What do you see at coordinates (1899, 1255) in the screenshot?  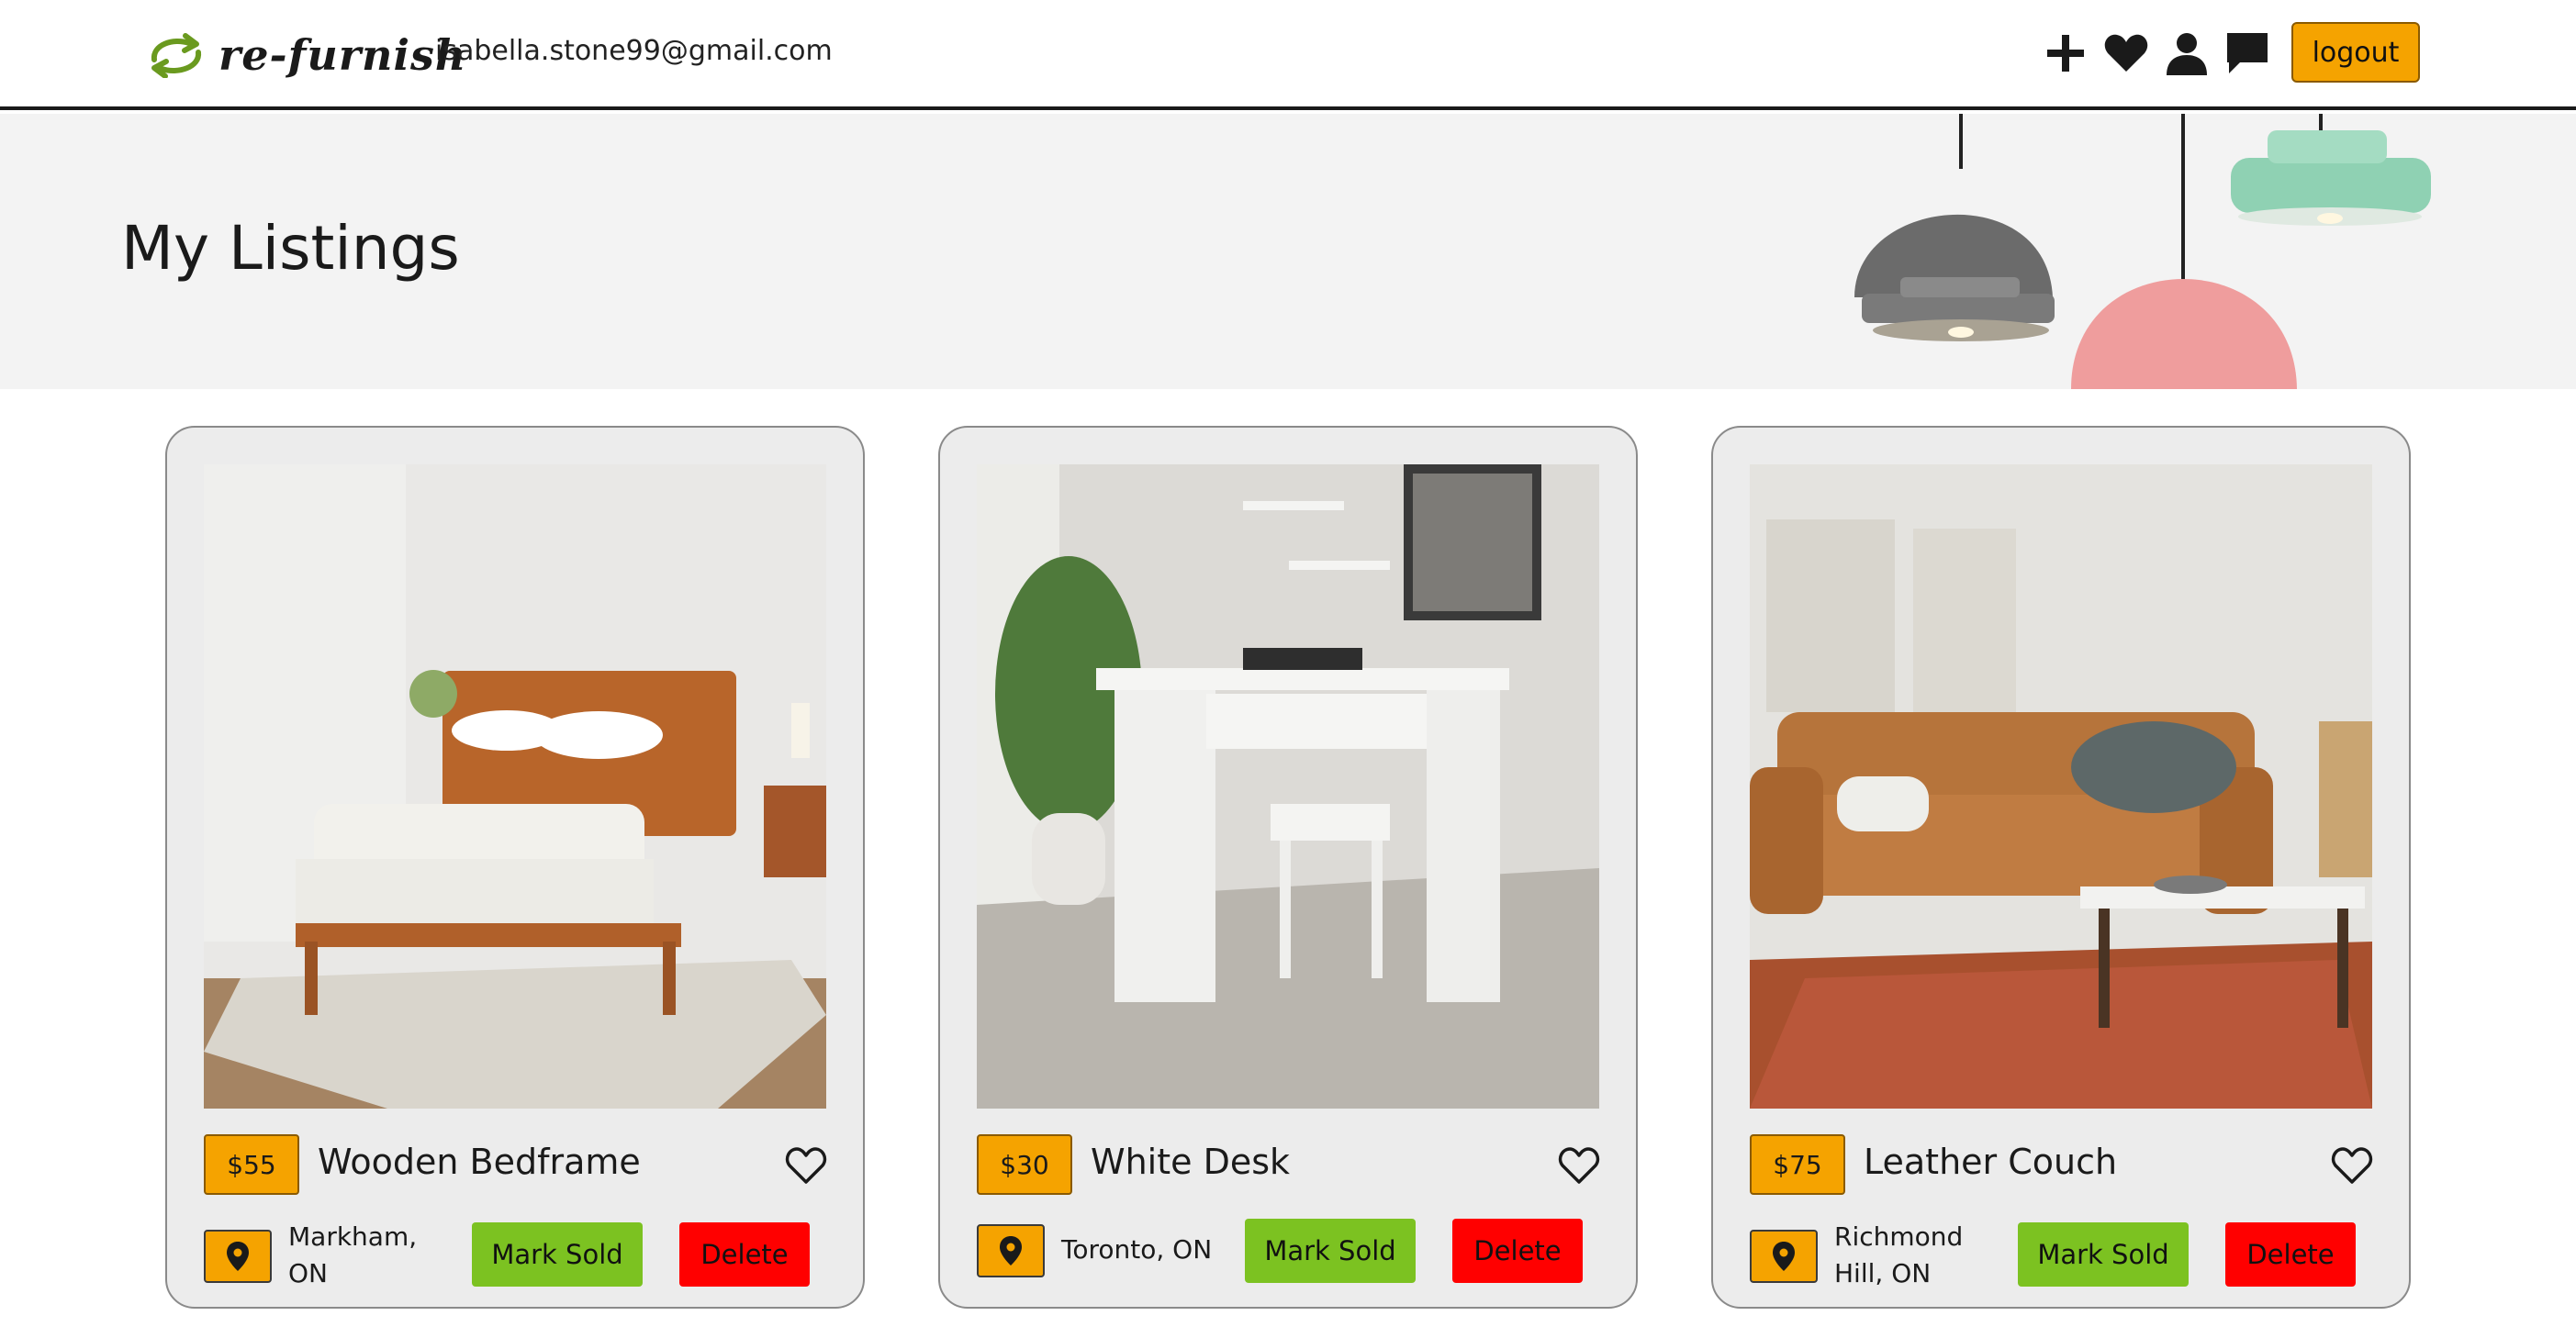 I see `listing-location: Richmond Hill, ON` at bounding box center [1899, 1255].